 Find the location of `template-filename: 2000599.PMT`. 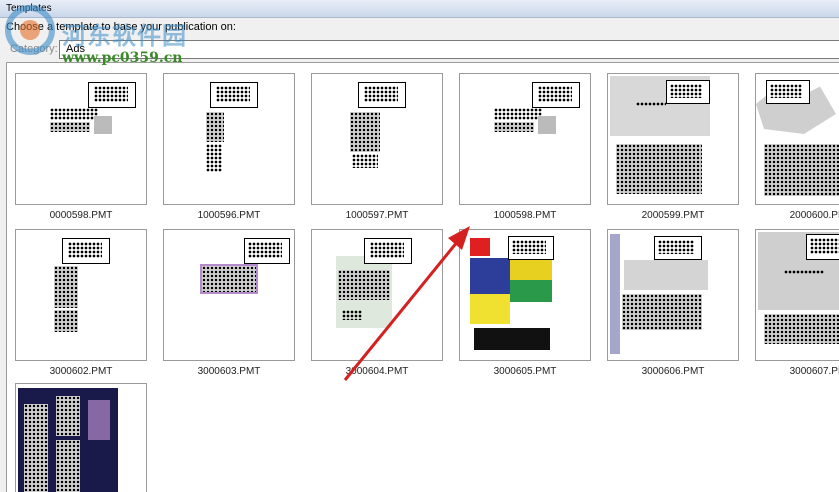

template-filename: 2000599.PMT is located at coordinates (673, 215).